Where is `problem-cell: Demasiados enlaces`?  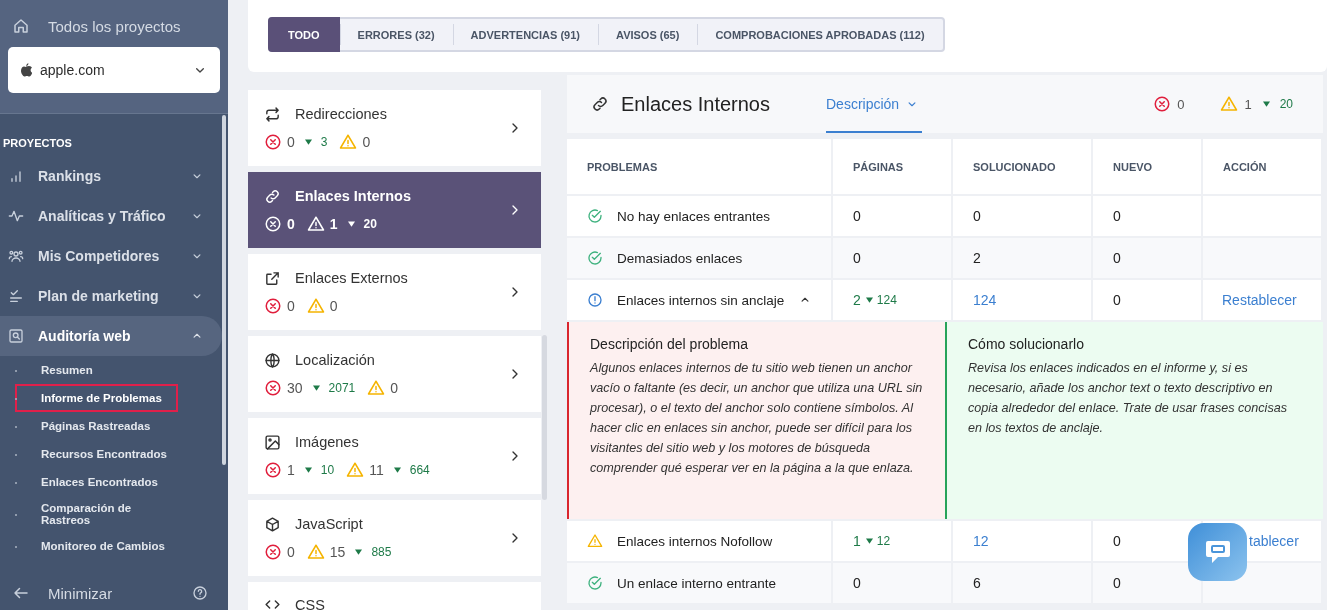 problem-cell: Demasiados enlaces is located at coordinates (700, 259).